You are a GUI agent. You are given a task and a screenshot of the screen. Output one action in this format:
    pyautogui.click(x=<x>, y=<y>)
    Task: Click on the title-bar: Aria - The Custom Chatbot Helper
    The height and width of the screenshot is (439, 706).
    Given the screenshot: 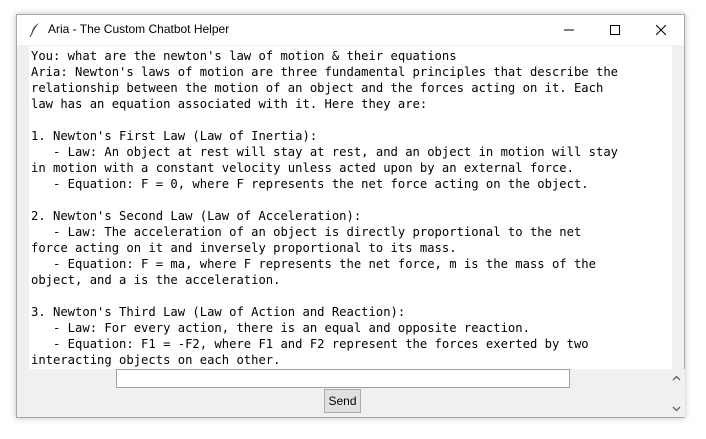 What is the action you would take?
    pyautogui.click(x=350, y=30)
    